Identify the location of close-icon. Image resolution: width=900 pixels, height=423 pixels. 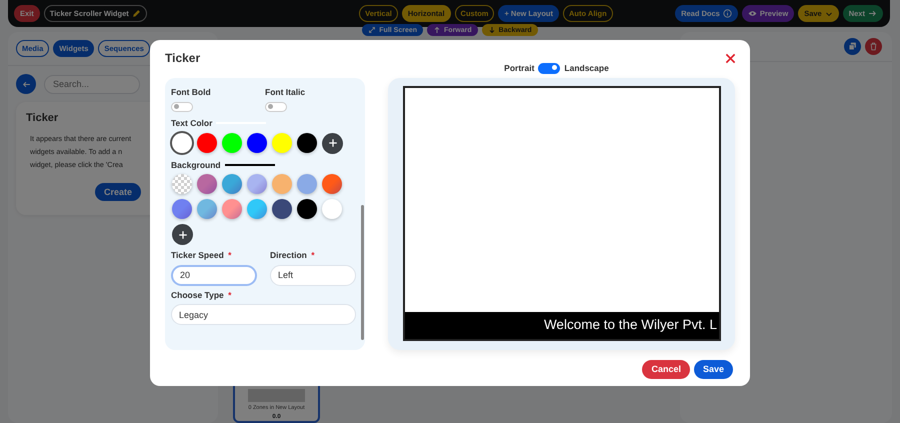
(730, 58).